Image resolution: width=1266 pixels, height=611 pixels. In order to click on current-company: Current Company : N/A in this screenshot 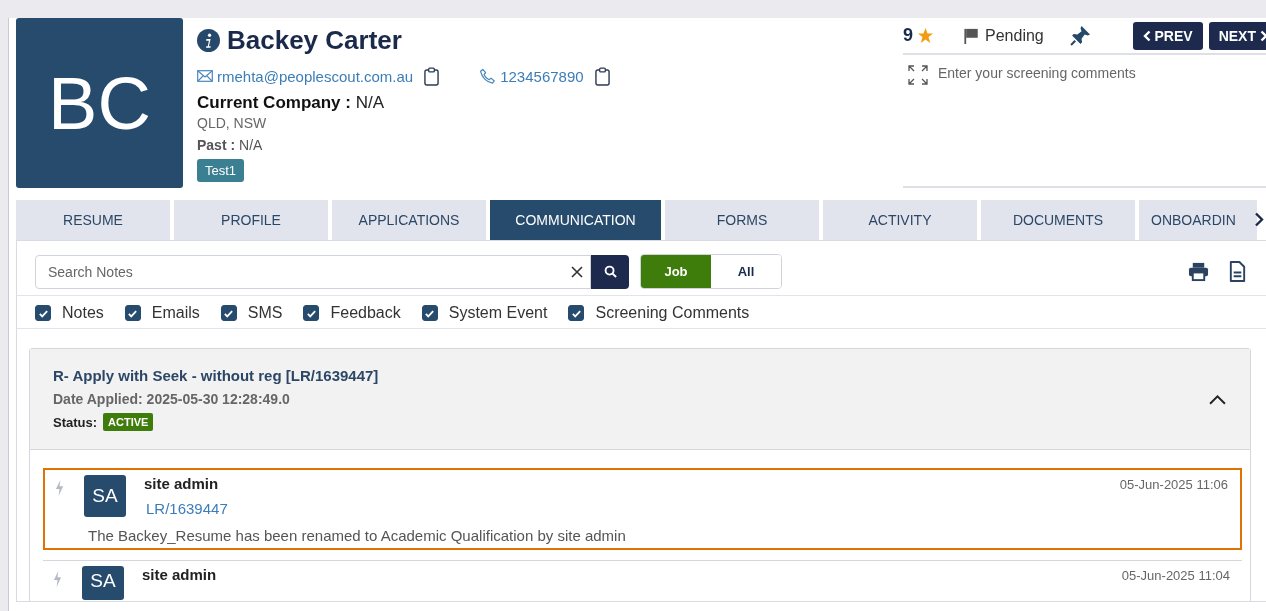, I will do `click(291, 103)`.